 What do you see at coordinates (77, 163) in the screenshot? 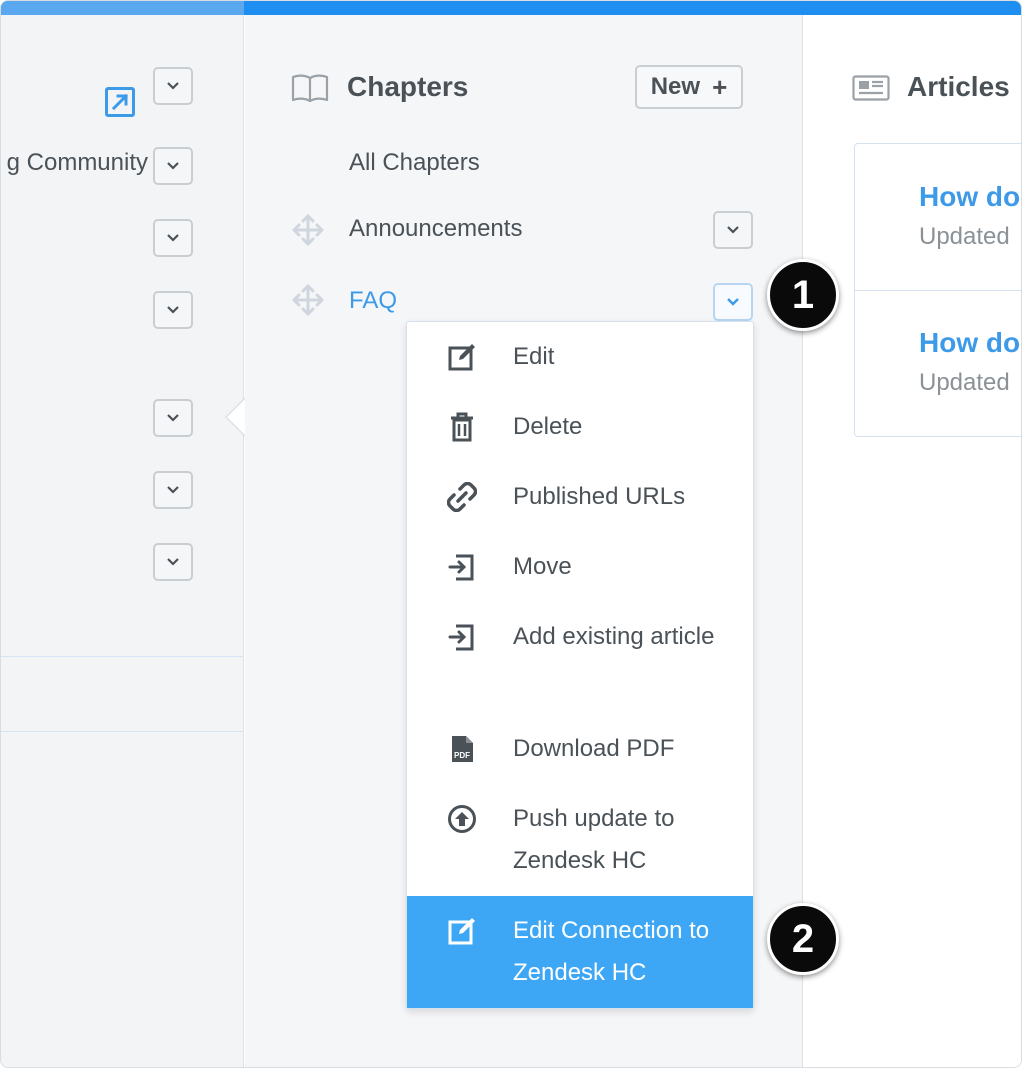
I see `left-item-label: g Community` at bounding box center [77, 163].